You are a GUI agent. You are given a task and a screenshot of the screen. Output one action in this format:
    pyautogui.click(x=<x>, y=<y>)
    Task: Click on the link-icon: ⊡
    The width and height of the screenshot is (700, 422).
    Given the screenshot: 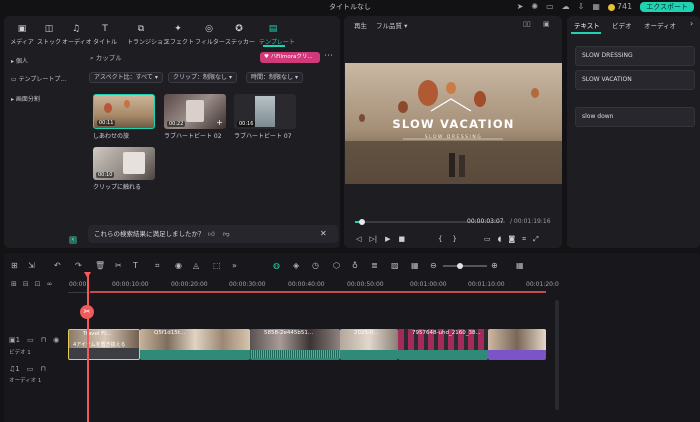 What is the action you would take?
    pyautogui.click(x=38, y=284)
    